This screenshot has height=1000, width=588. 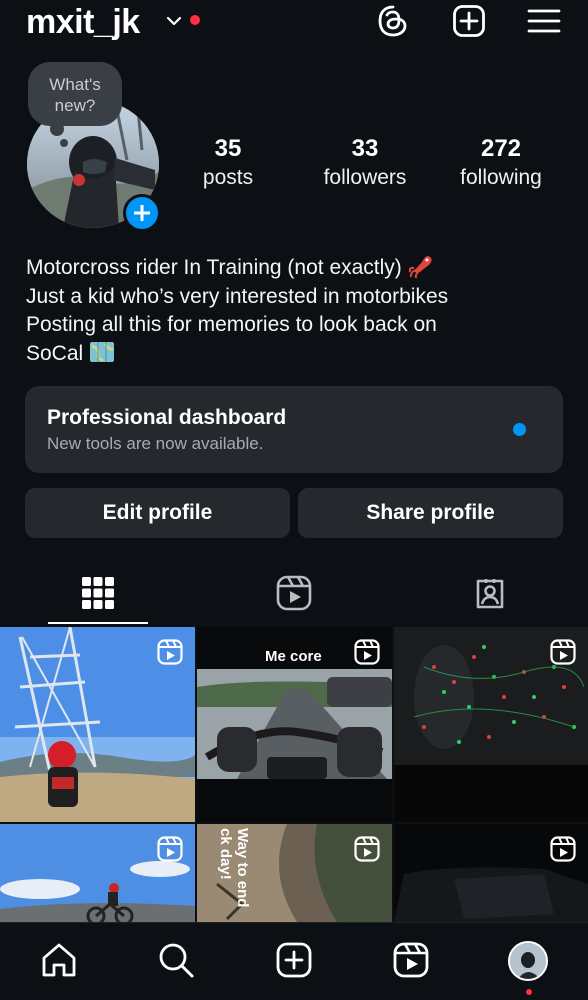 I want to click on create-icon, so click(x=294, y=960).